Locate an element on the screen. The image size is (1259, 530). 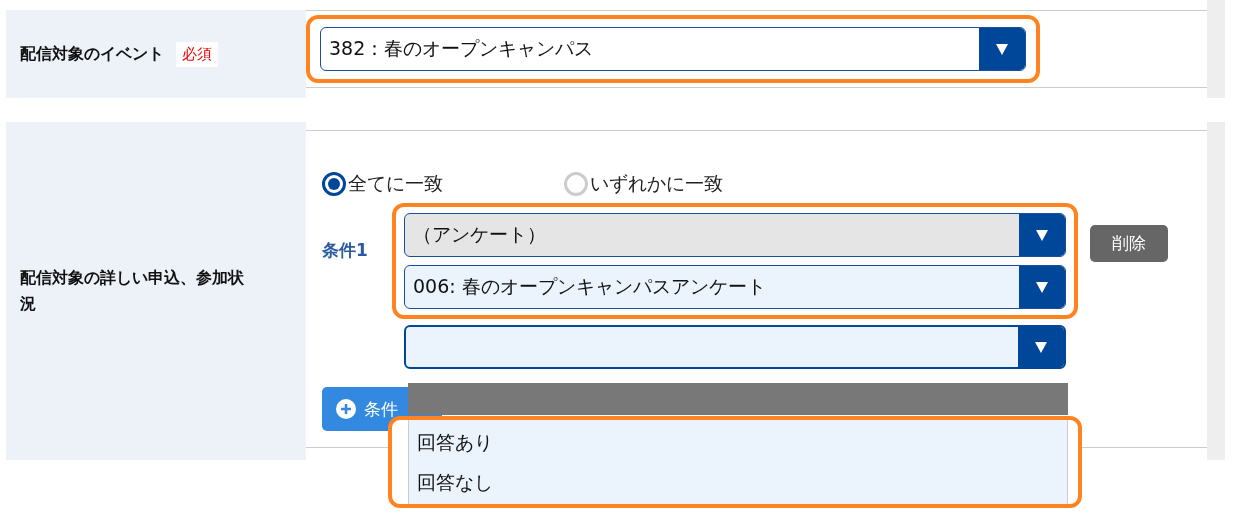
select-field is located at coordinates (735, 347).